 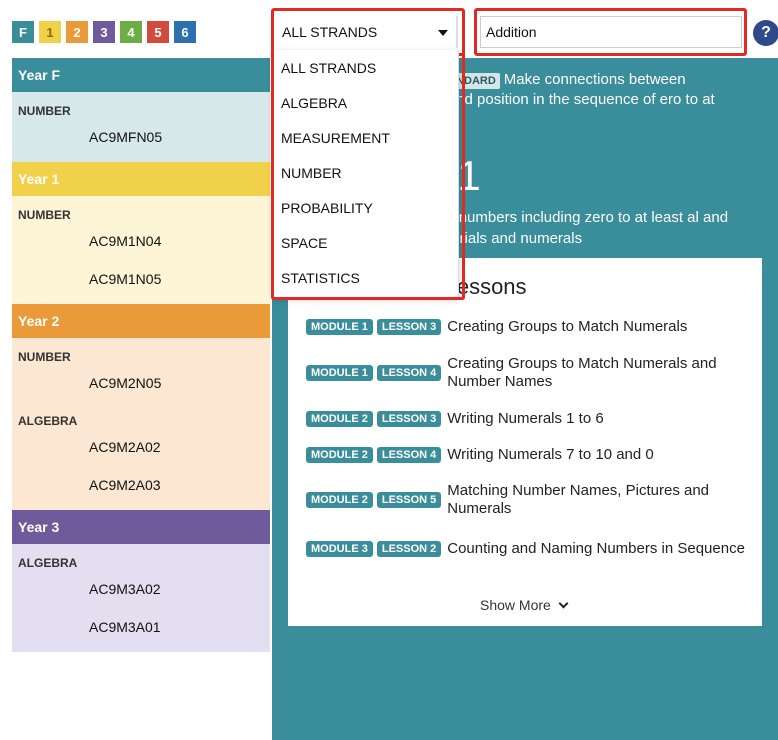 I want to click on year-tab-4: 4, so click(x=131, y=32).